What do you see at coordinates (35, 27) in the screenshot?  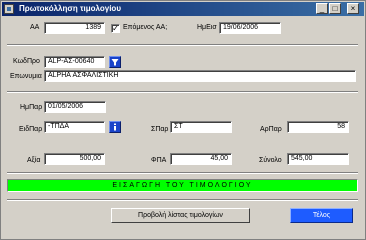 I see `aa-label: ΑΑ` at bounding box center [35, 27].